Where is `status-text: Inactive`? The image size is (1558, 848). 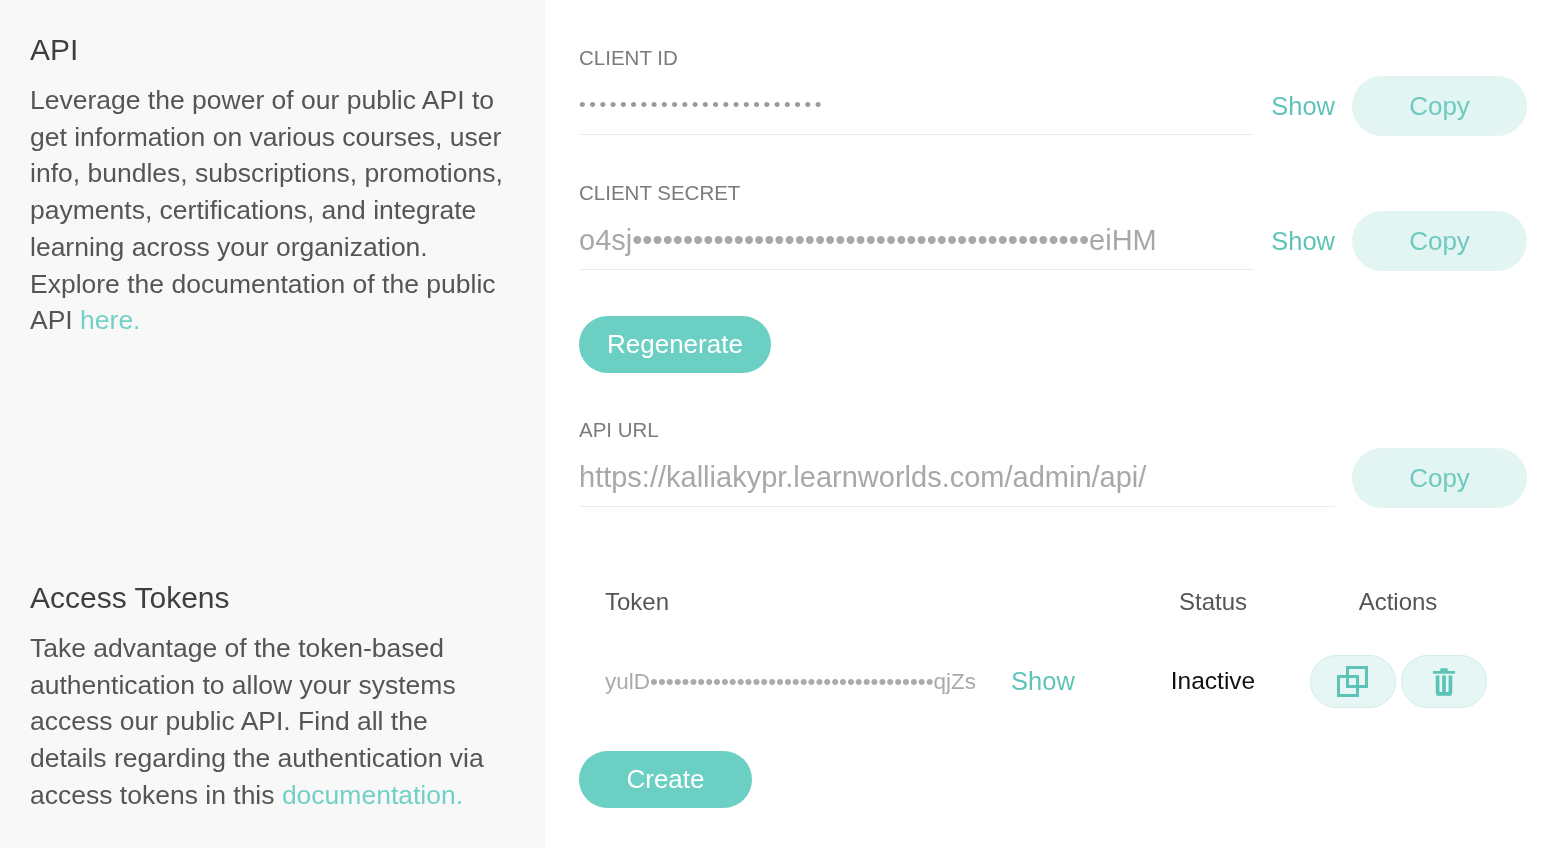 status-text: Inactive is located at coordinates (1213, 681).